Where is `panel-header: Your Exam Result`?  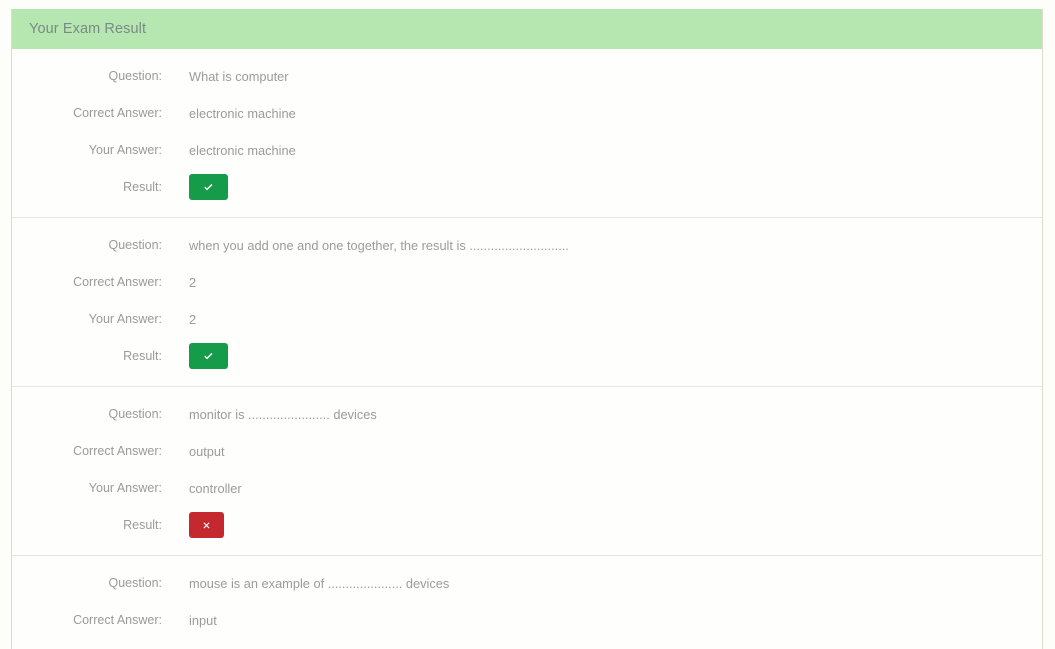 panel-header: Your Exam Result is located at coordinates (527, 29).